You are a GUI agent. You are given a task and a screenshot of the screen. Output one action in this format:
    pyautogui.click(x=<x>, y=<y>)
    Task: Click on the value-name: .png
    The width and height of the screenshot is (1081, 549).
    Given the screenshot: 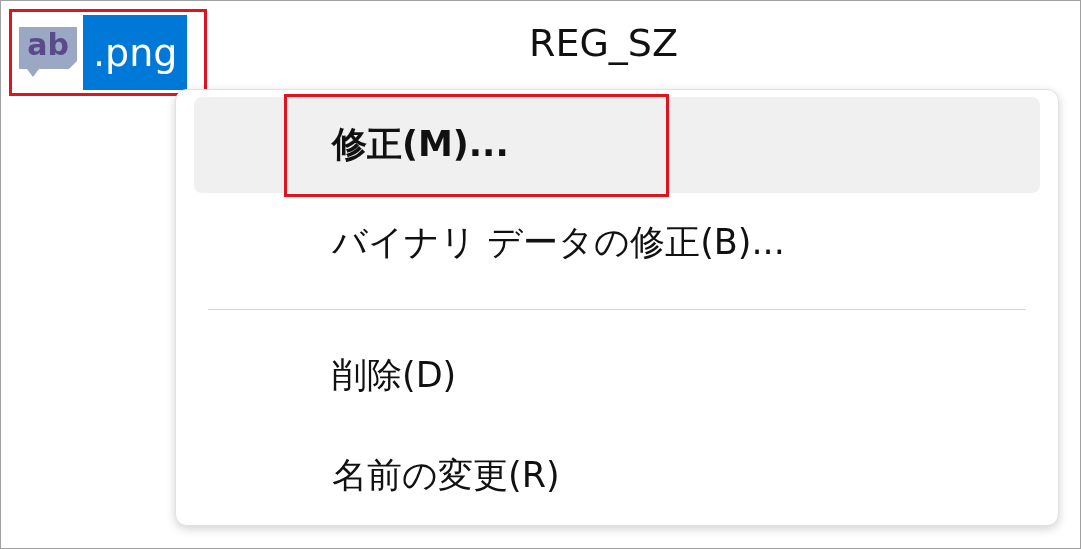 What is the action you would take?
    pyautogui.click(x=135, y=52)
    